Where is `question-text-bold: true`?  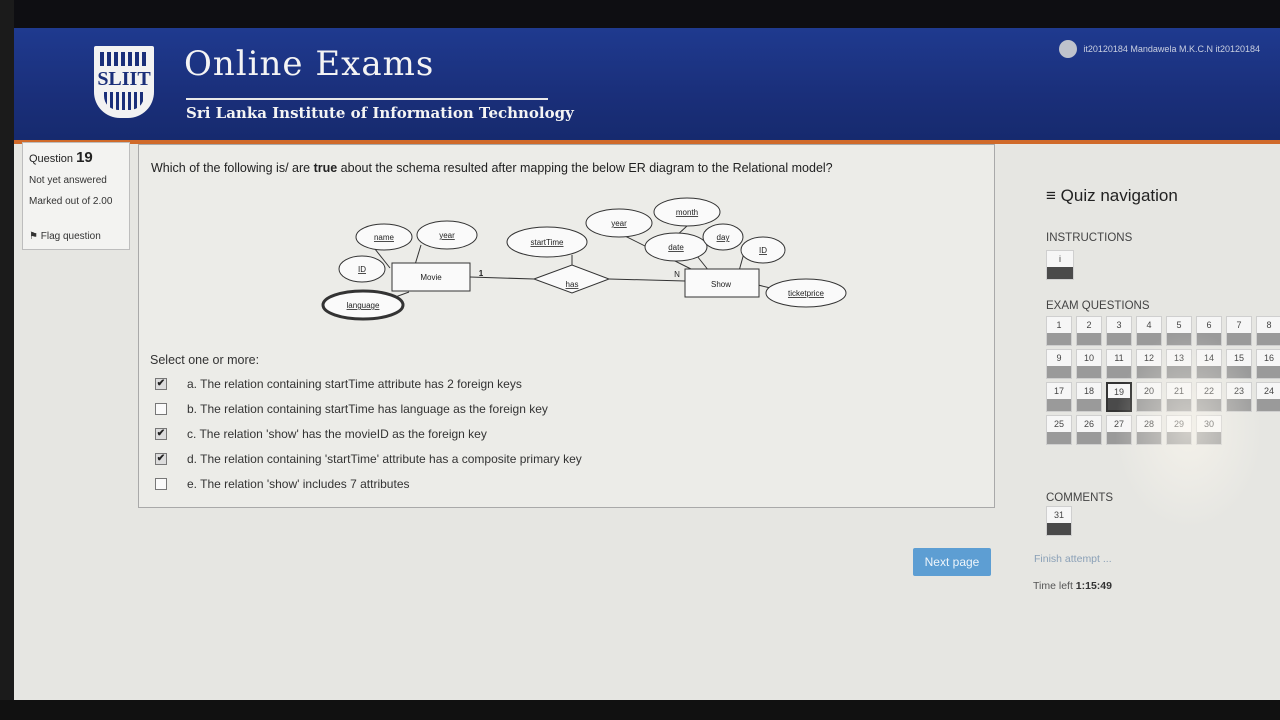 question-text-bold: true is located at coordinates (325, 168).